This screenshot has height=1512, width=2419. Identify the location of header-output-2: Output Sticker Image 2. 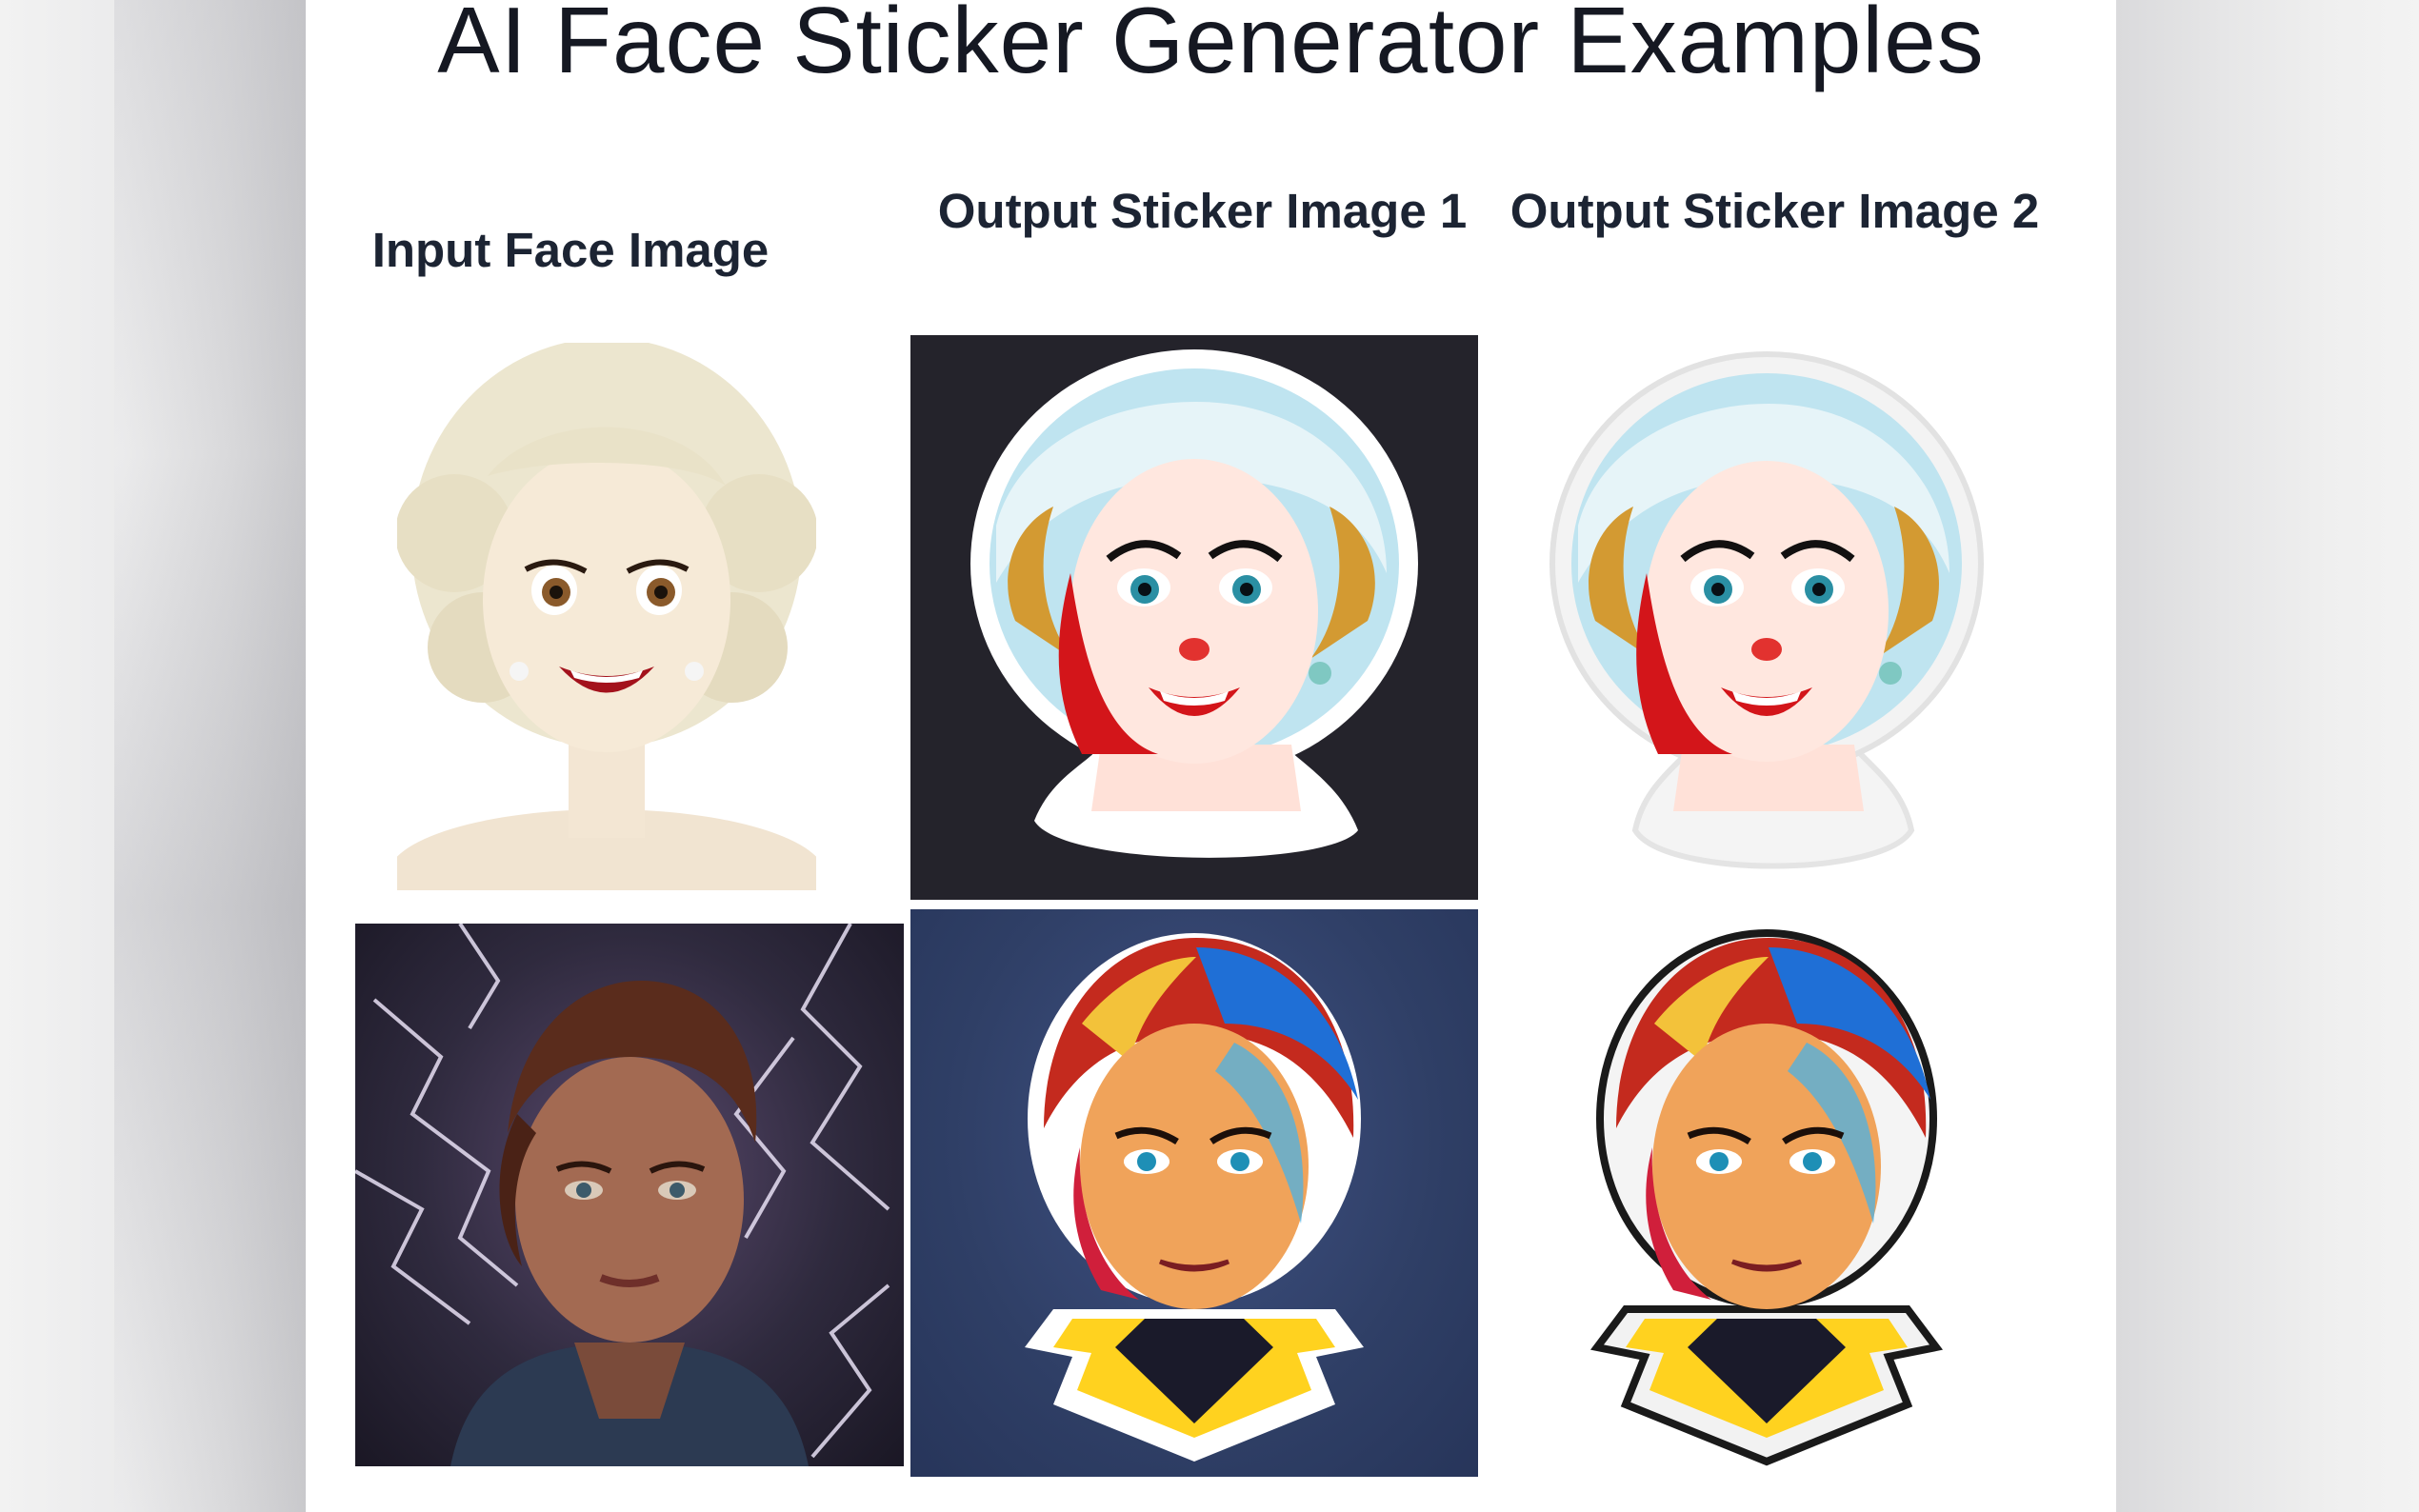
(1774, 211).